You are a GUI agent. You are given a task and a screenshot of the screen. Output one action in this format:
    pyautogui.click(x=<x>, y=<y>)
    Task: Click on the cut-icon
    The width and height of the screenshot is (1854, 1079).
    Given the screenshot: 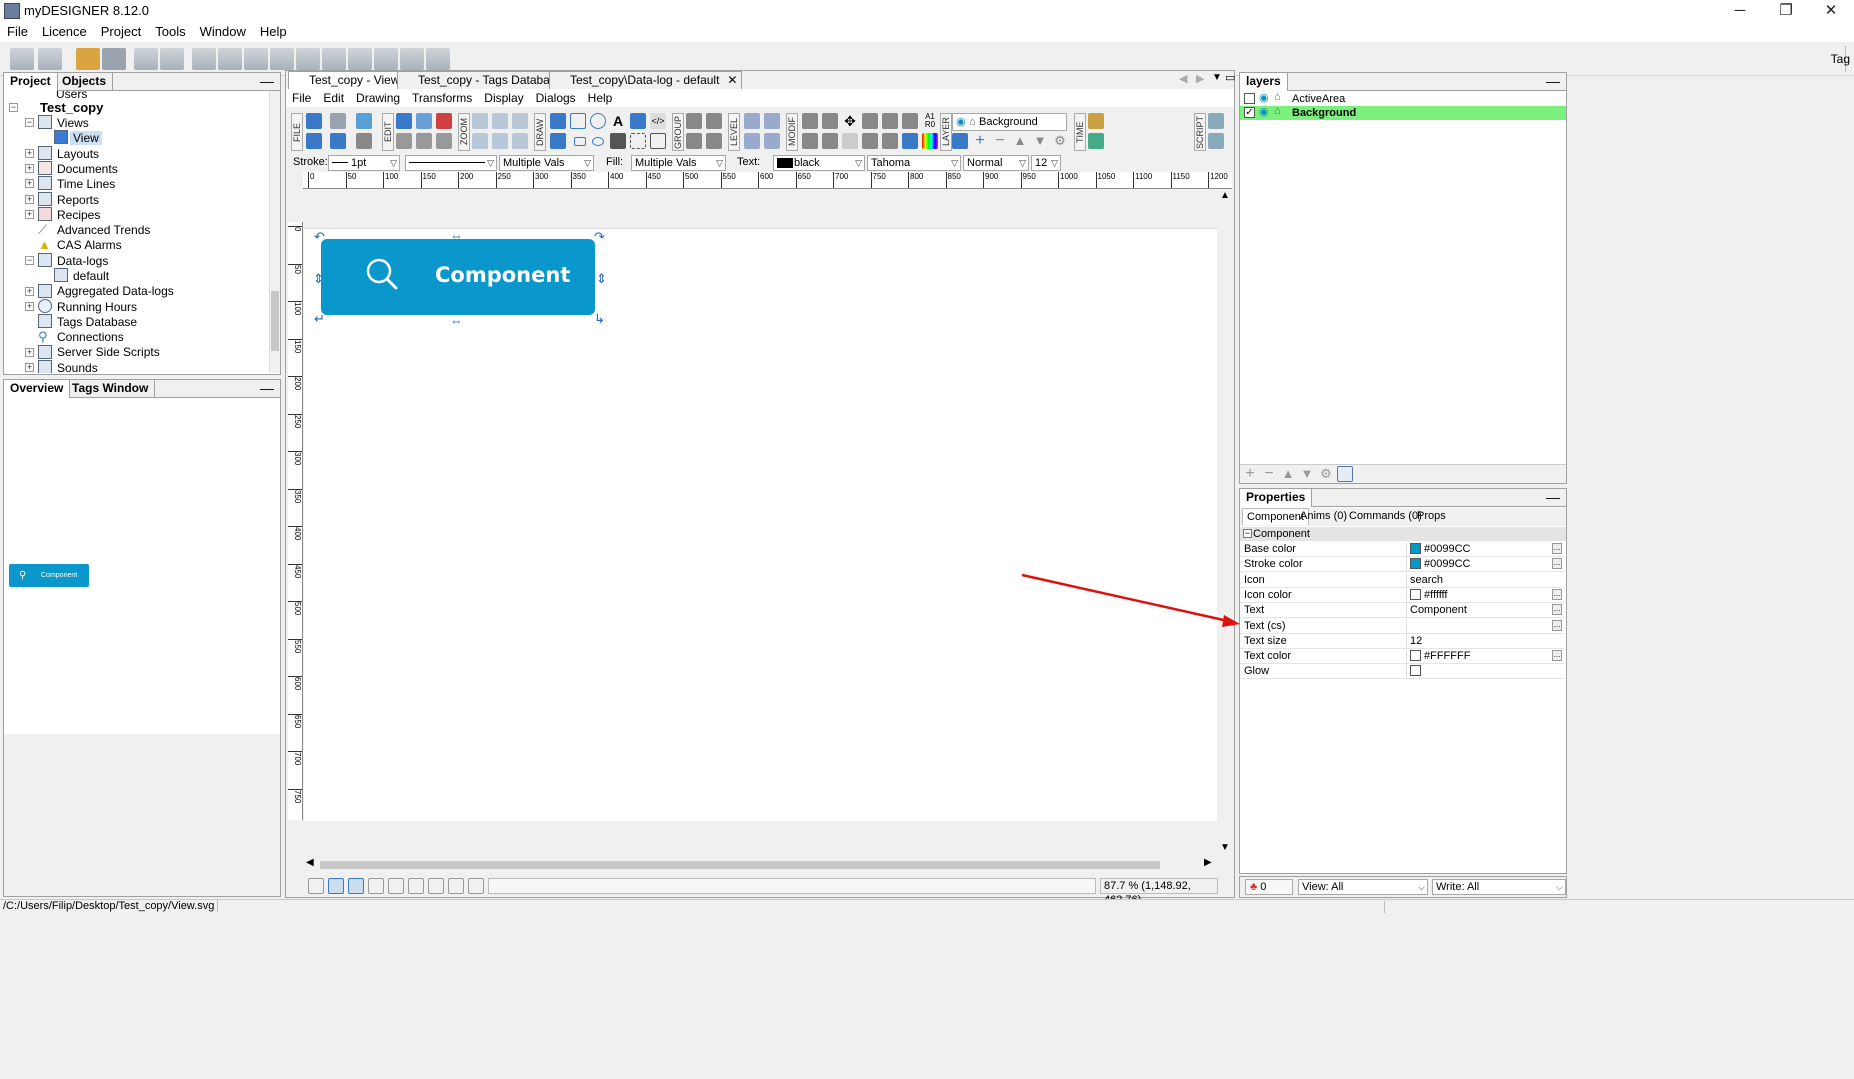 What is the action you would take?
    pyautogui.click(x=404, y=121)
    